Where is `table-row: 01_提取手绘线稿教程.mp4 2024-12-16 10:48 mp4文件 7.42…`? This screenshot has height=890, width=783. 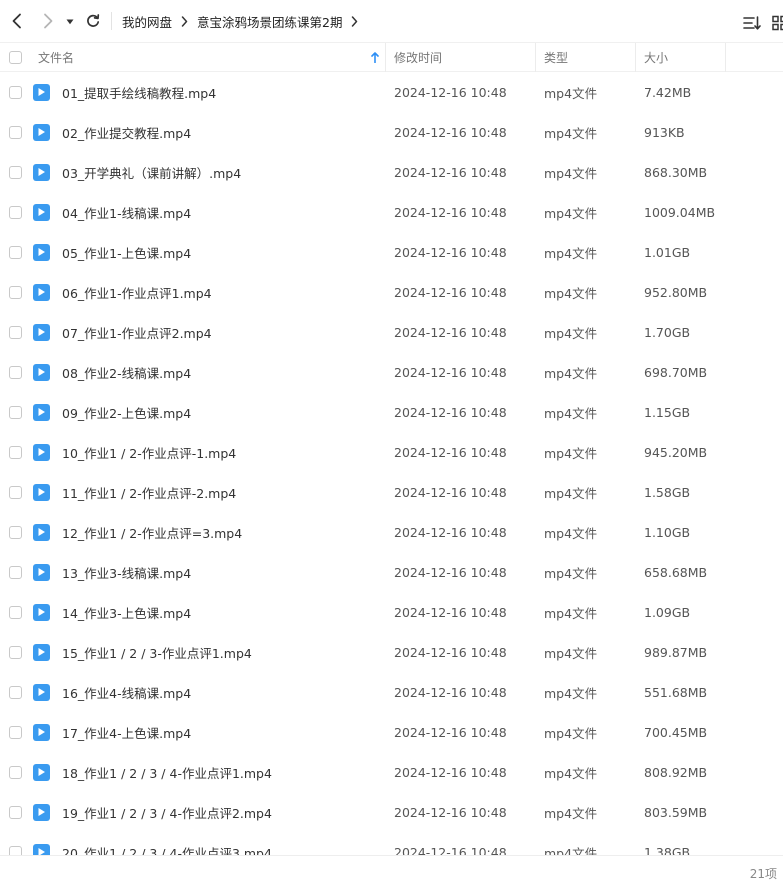 table-row: 01_提取手绘线稿教程.mp4 2024-12-16 10:48 mp4文件 7.42… is located at coordinates (391, 92).